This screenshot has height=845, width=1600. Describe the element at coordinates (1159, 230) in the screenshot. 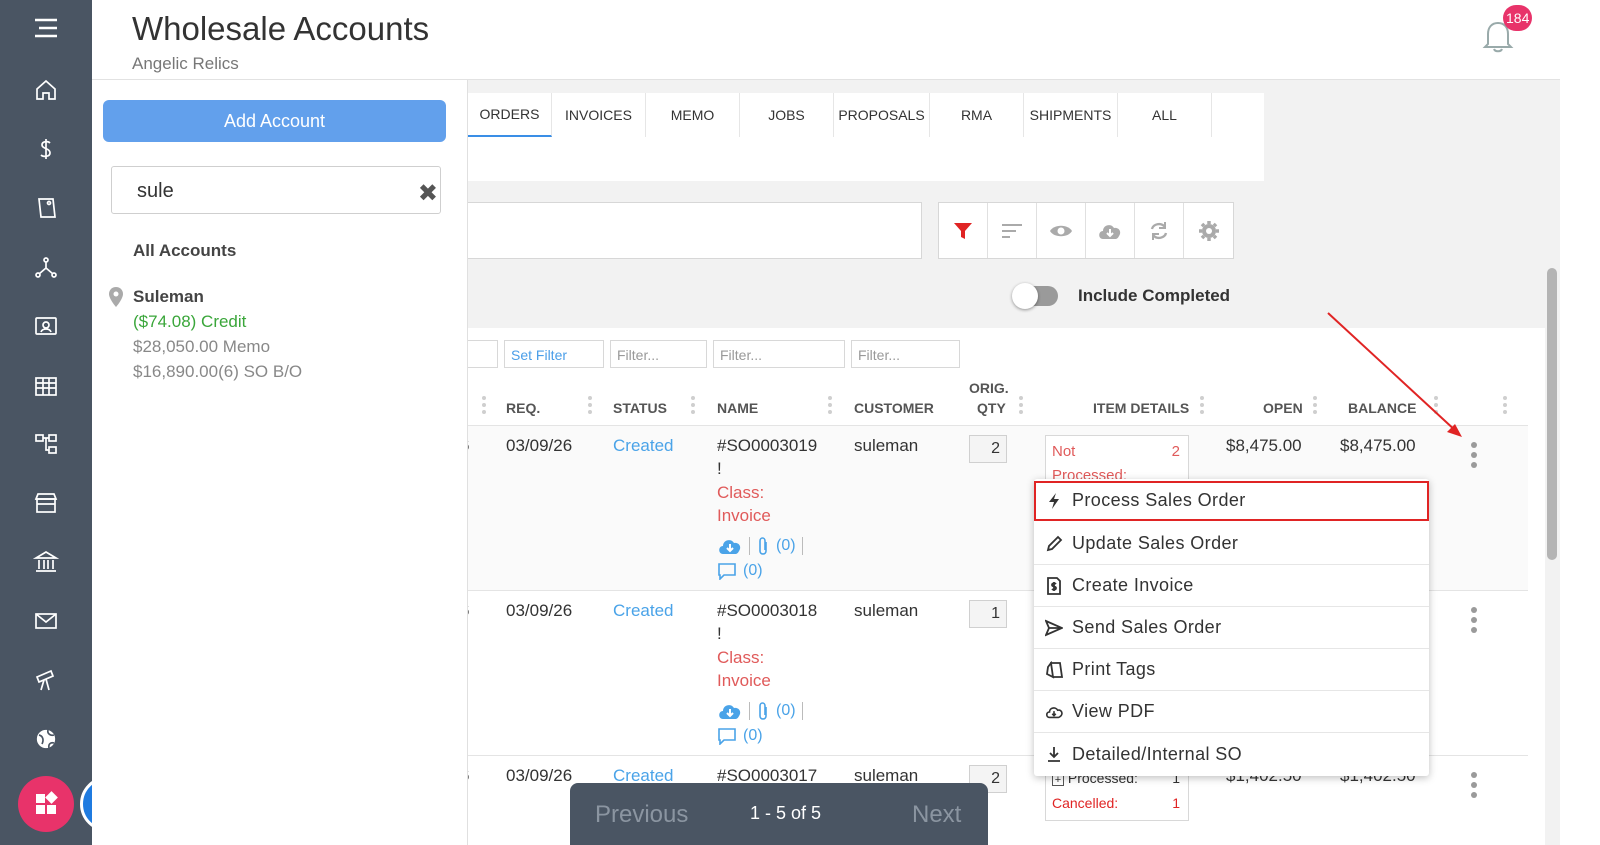

I see `refresh-icon` at that location.